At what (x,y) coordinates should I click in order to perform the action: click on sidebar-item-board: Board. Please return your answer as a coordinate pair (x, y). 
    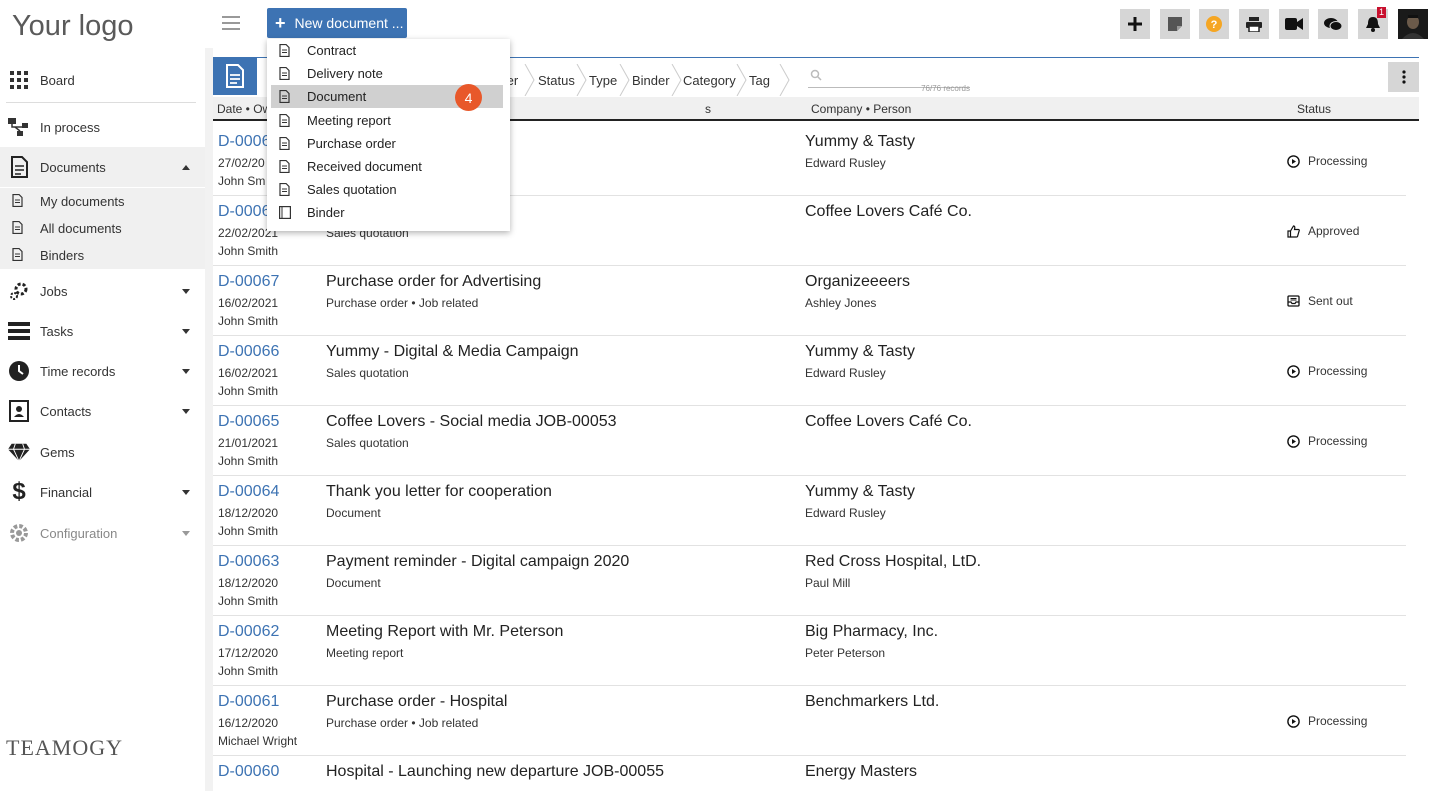
    Looking at the image, I should click on (102, 80).